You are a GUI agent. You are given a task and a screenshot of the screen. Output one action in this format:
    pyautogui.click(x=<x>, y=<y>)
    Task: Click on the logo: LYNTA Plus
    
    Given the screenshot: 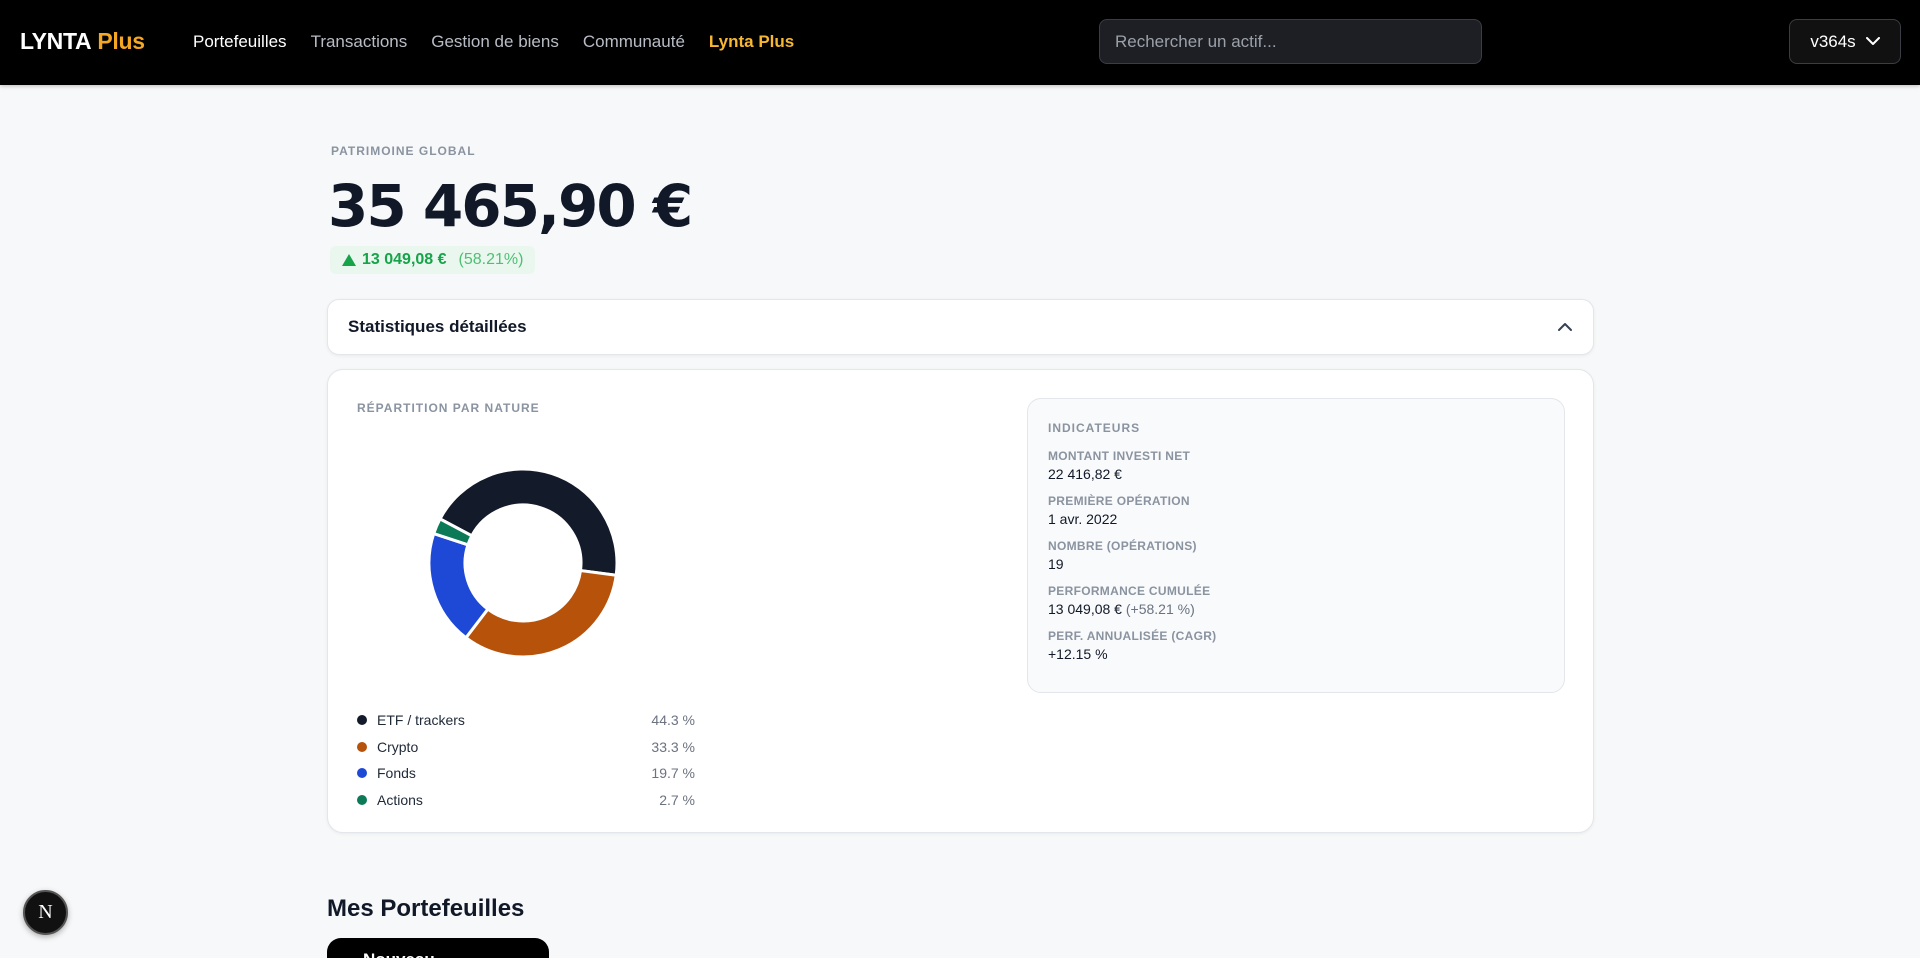 What is the action you would take?
    pyautogui.click(x=82, y=41)
    